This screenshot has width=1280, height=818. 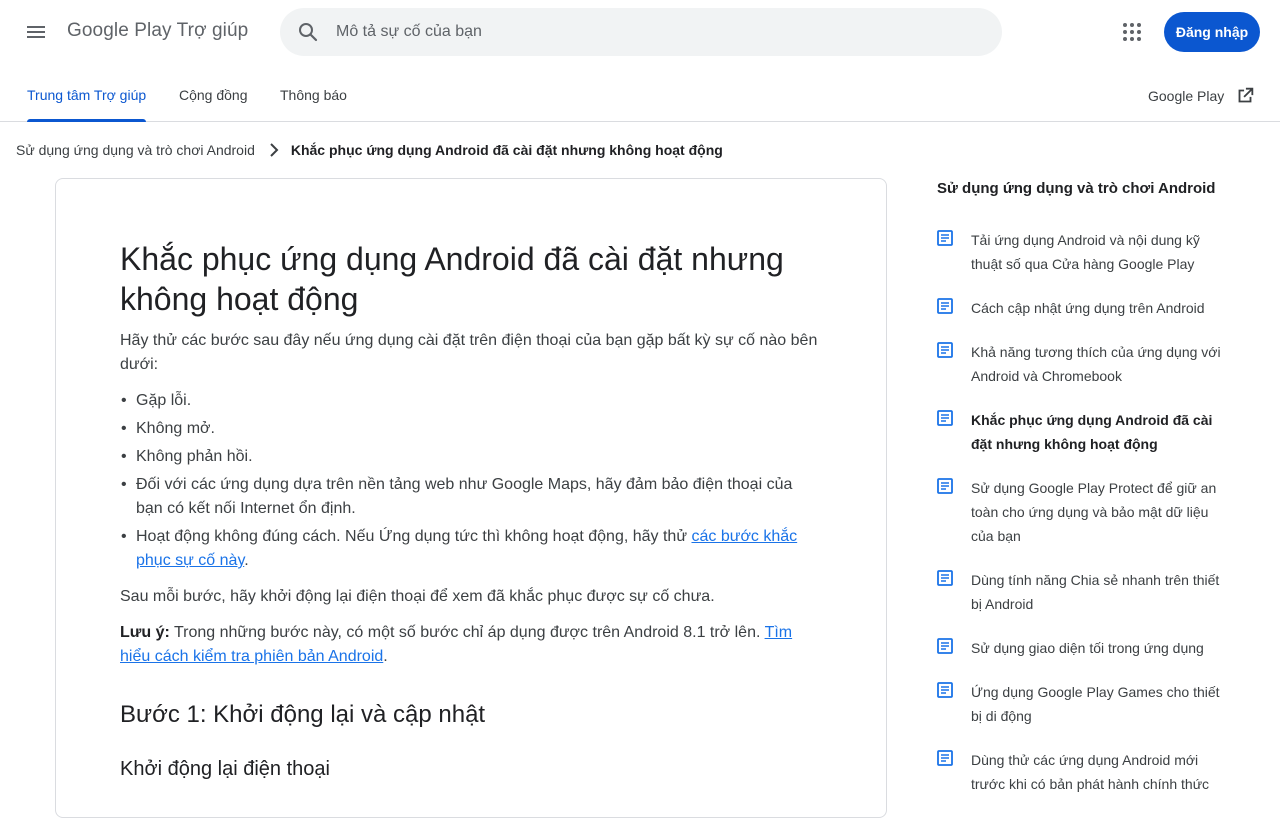 I want to click on list-item: Không mở., so click(x=470, y=429).